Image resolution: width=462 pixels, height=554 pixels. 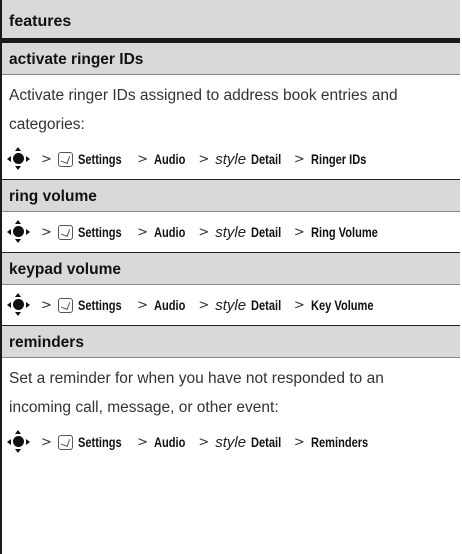 I want to click on path-item: Ring Volume, so click(x=344, y=232).